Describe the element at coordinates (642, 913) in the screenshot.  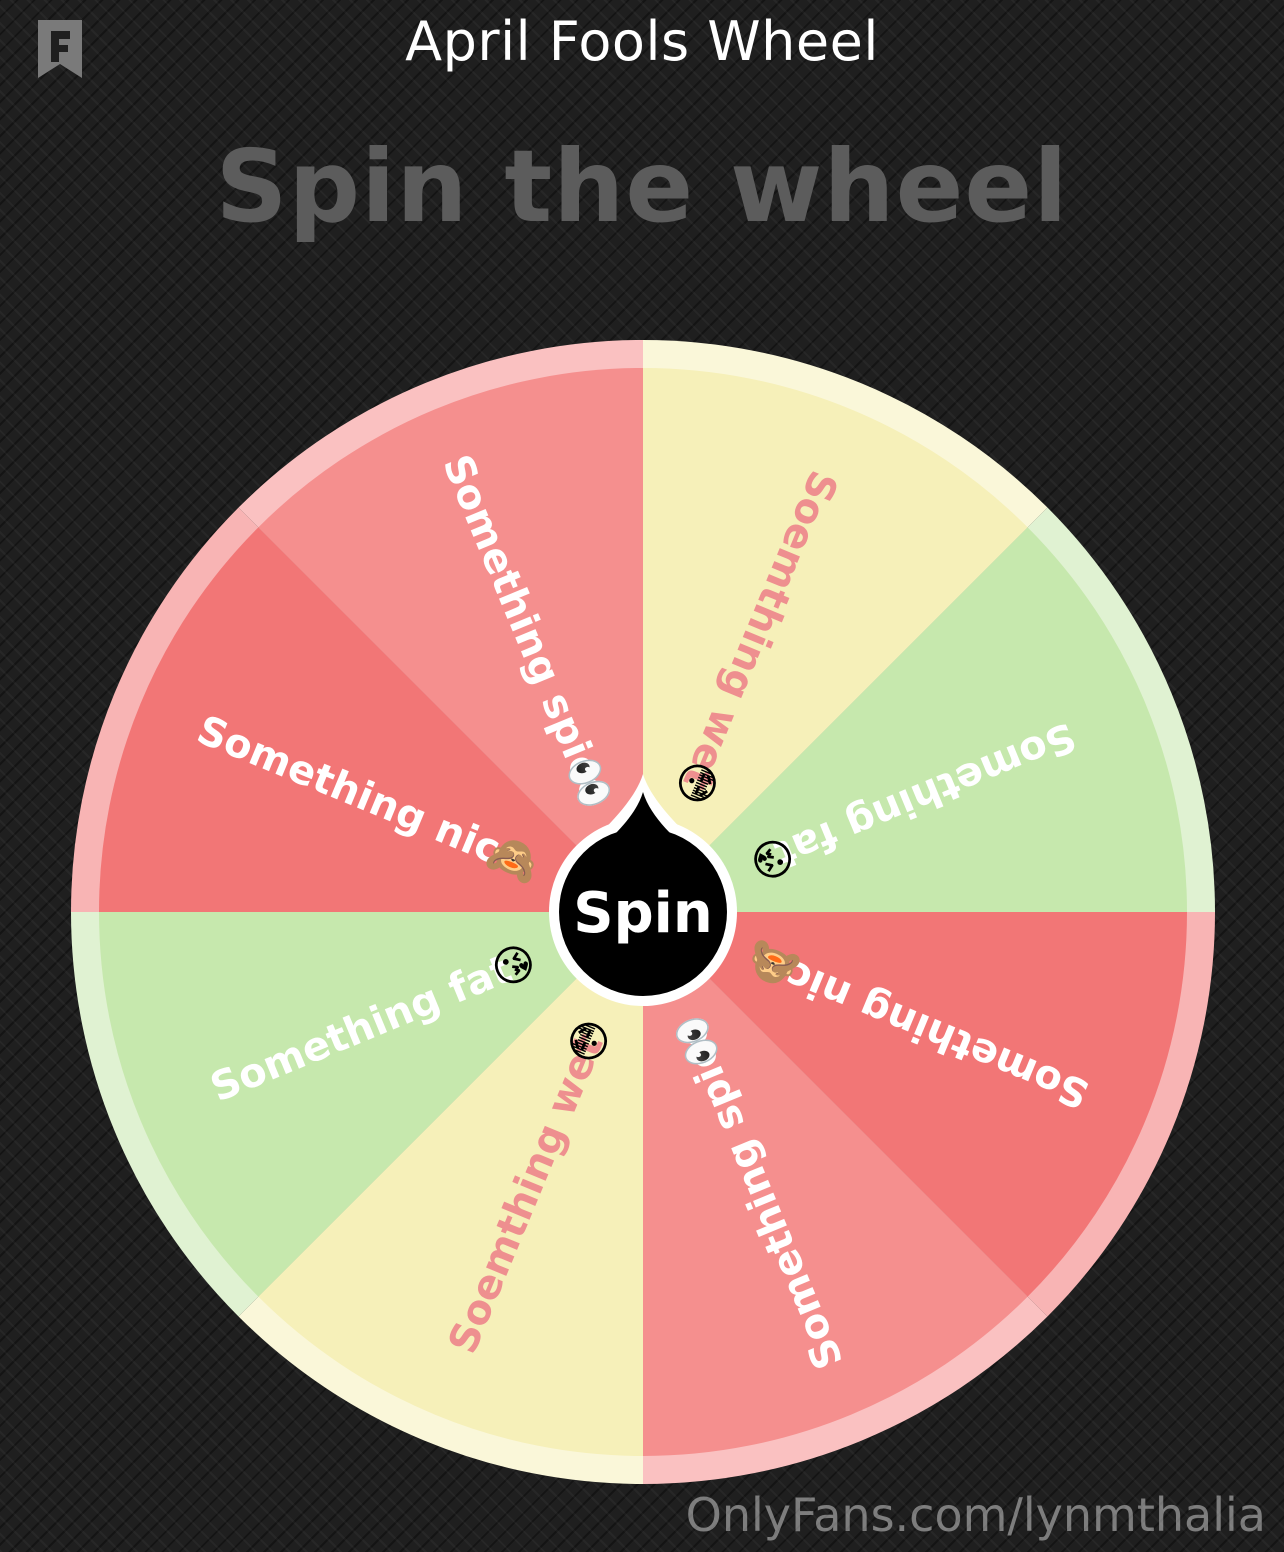
I see `spin-button-label: Spin` at that location.